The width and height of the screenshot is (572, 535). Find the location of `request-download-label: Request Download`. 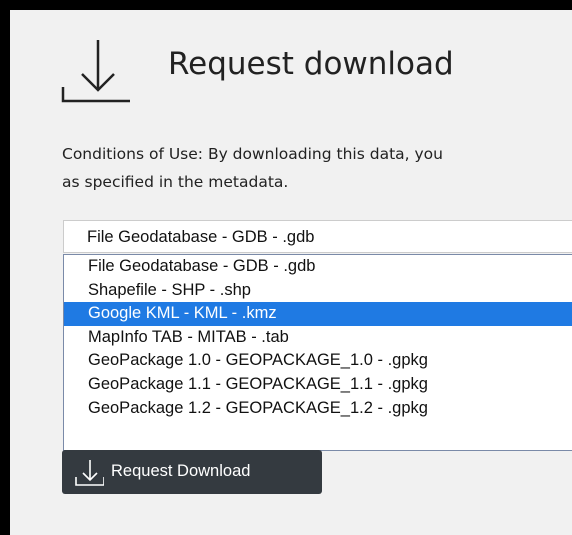

request-download-label: Request Download is located at coordinates (181, 471).